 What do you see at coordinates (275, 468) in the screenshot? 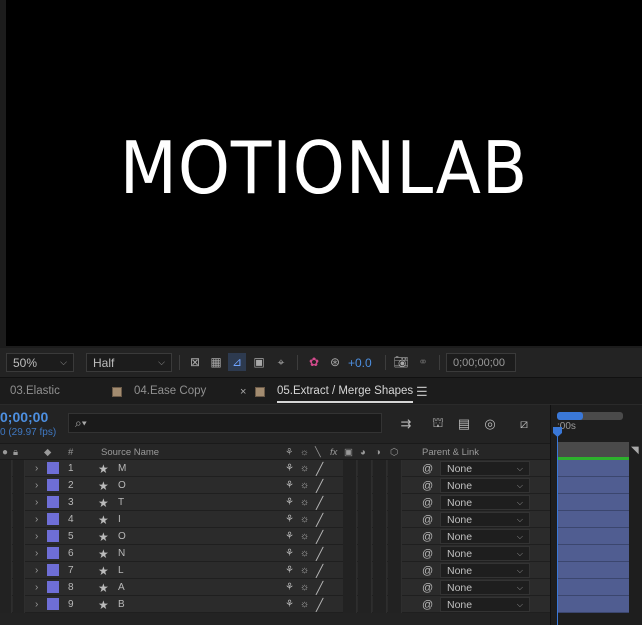
I see `layer-row: › 1 ★ M ⚘ ☼ ╱ @ None ⌵` at bounding box center [275, 468].